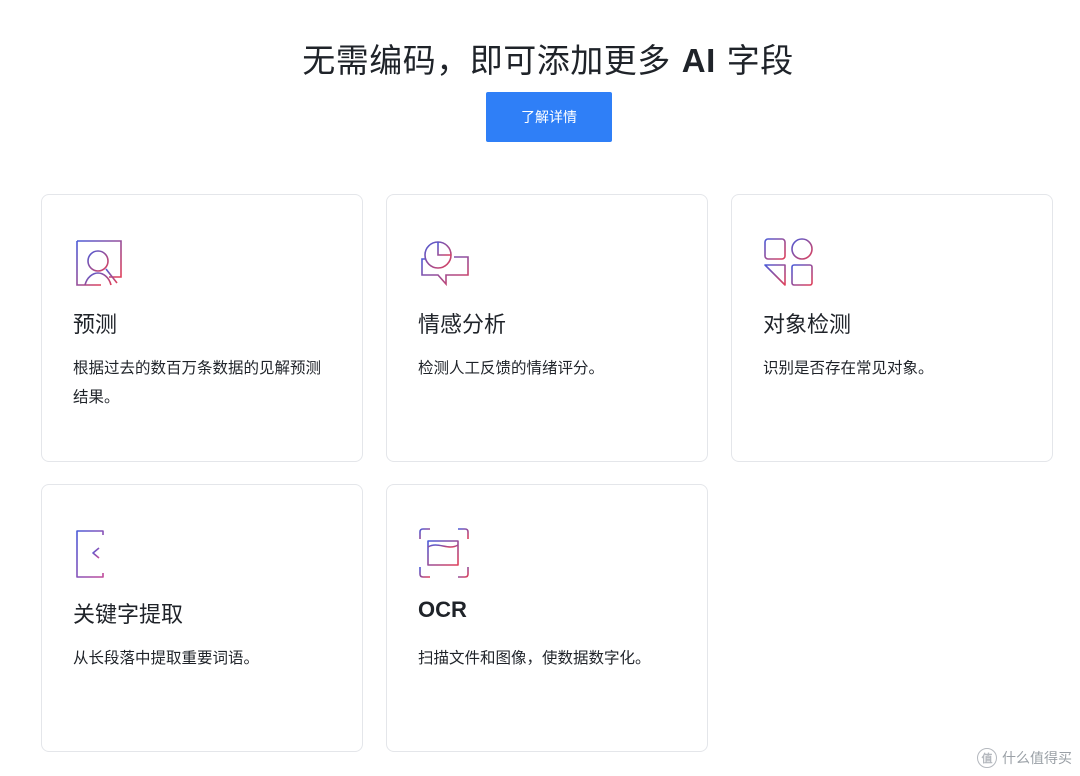  Describe the element at coordinates (892, 328) in the screenshot. I see `feature-card-object-detection: 对象检测 识别是否存在常见对象。` at that location.